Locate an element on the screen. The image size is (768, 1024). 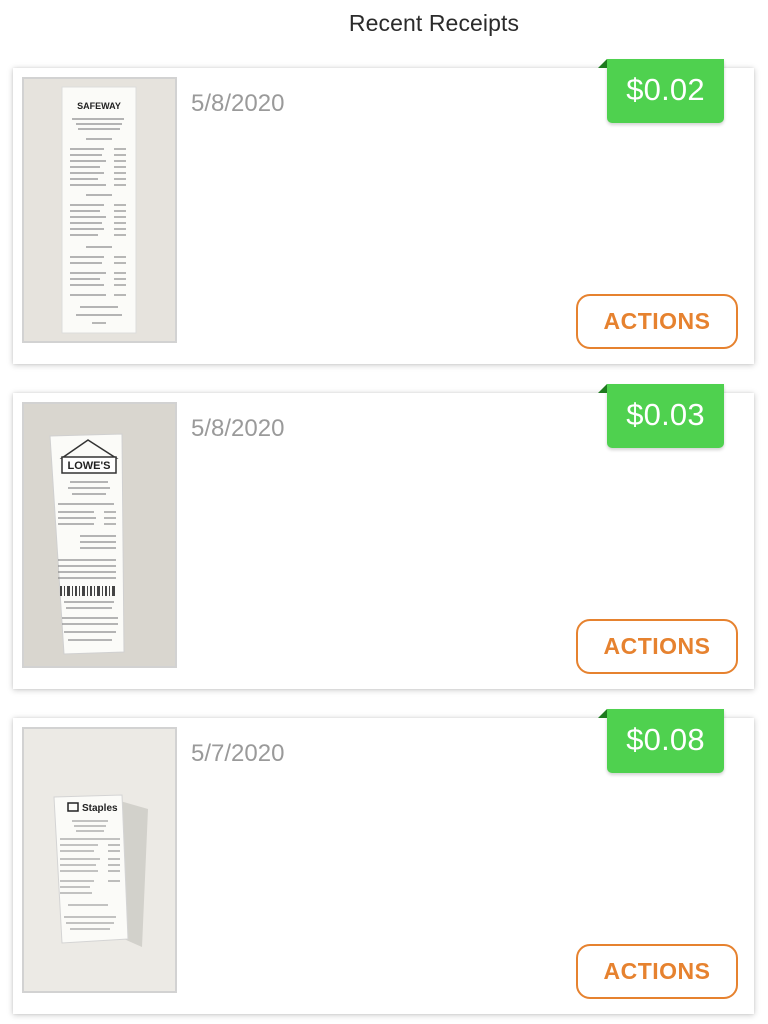
receipt-date: 5/7/2020 is located at coordinates (238, 753).